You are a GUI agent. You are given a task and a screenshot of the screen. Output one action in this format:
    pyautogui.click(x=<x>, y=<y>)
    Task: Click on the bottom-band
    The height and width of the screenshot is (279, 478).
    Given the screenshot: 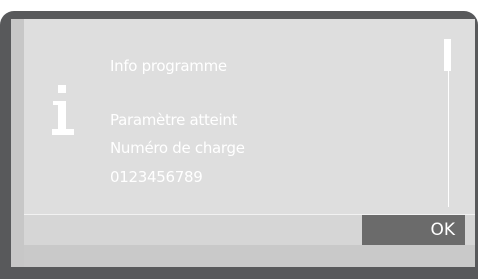 What is the action you would take?
    pyautogui.click(x=249, y=256)
    